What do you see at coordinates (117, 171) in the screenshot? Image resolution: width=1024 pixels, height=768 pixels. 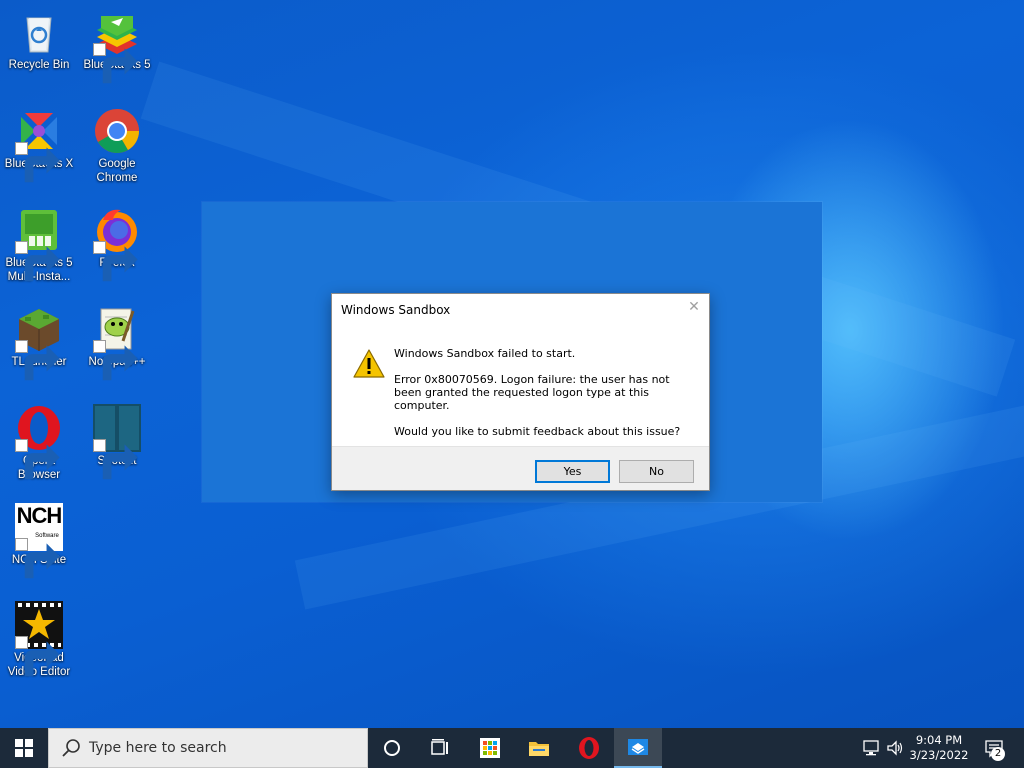 I see `desktop-icon-label: Google Chrome` at bounding box center [117, 171].